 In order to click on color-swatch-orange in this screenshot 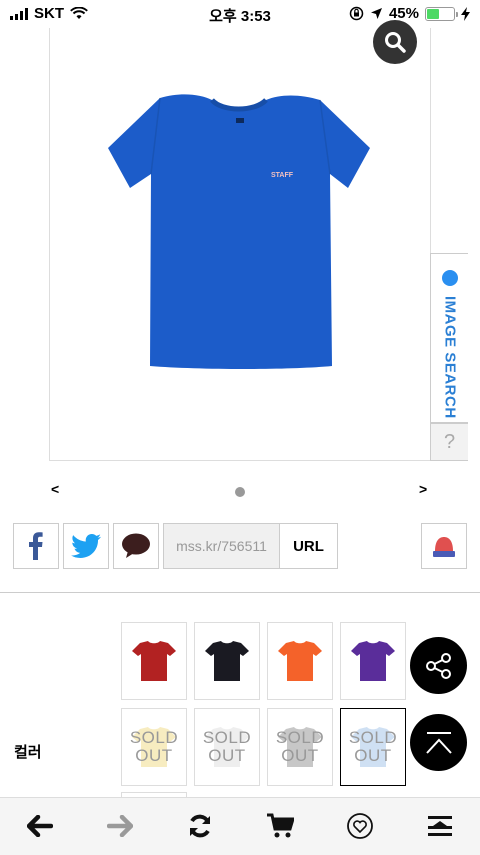, I will do `click(300, 661)`.